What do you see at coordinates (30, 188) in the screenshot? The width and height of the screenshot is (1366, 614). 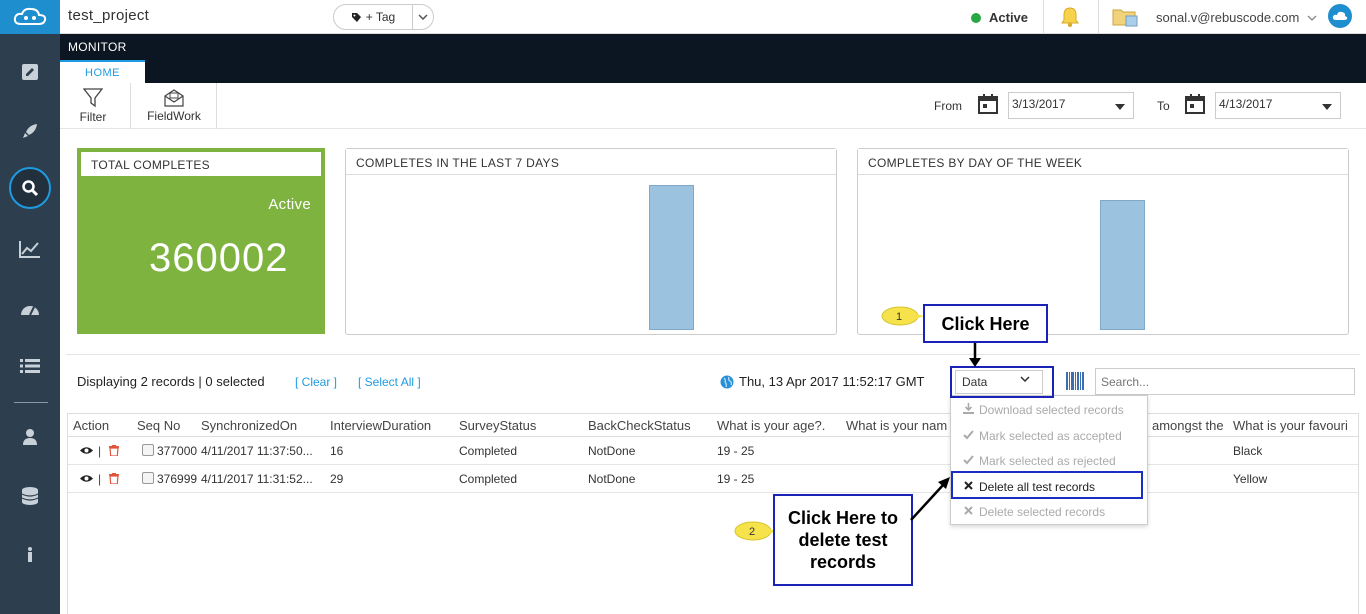 I see `sidebar-item-monitor` at bounding box center [30, 188].